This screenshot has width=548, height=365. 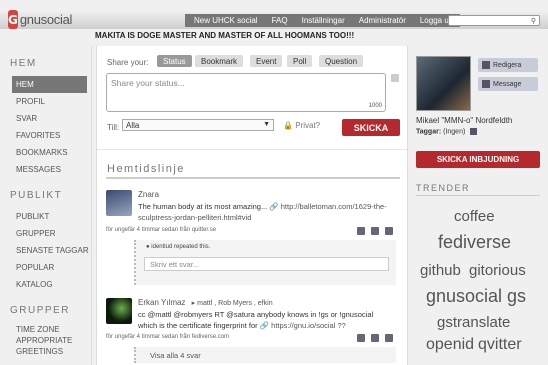 What do you see at coordinates (266, 124) in the screenshot?
I see `chevron-down-icon: ▼` at bounding box center [266, 124].